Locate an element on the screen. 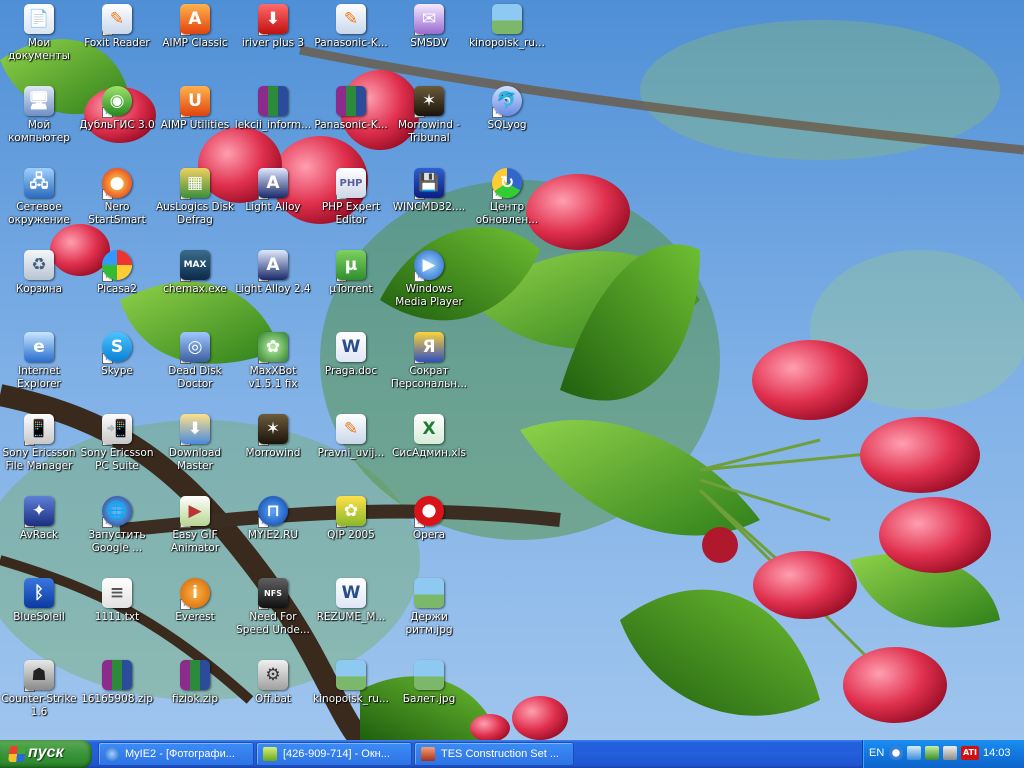 The height and width of the screenshot is (768, 1024). desktop-icon-sisadmin-xls: X СисАдмин.xls is located at coordinates (429, 450).